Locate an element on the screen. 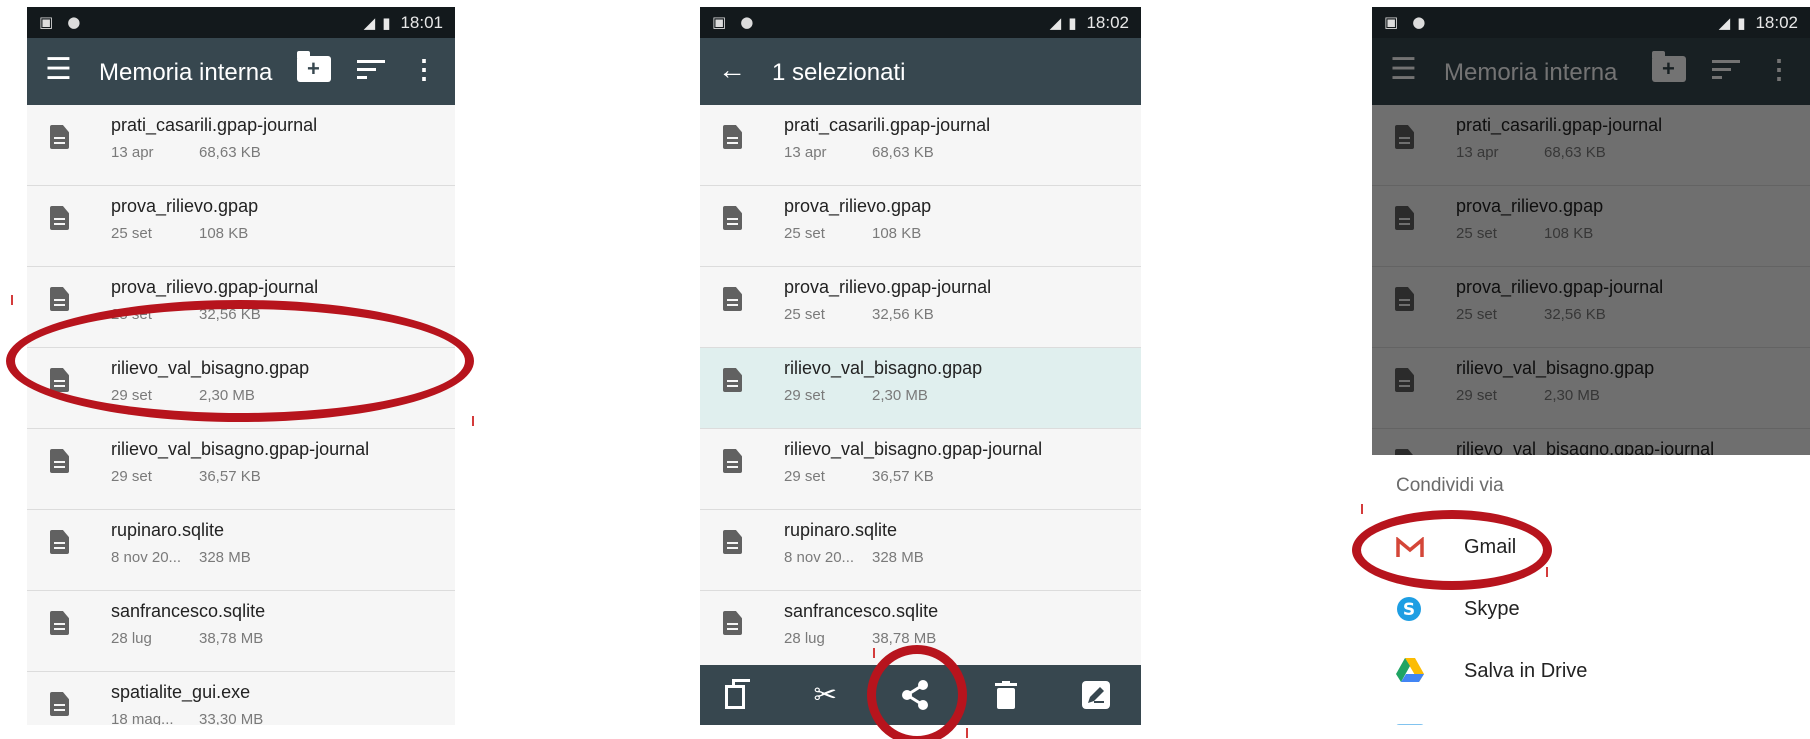  delete-icon is located at coordinates (1006, 695).